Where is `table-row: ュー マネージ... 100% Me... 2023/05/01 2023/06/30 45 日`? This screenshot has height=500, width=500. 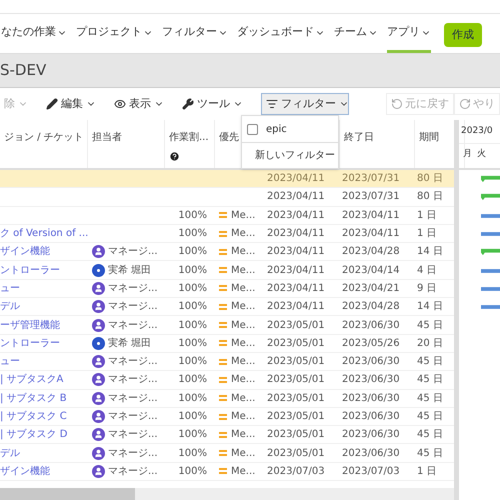
table-row: ュー マネージ... 100% Me... 2023/05/01 2023/06/30 45 日 is located at coordinates (227, 362).